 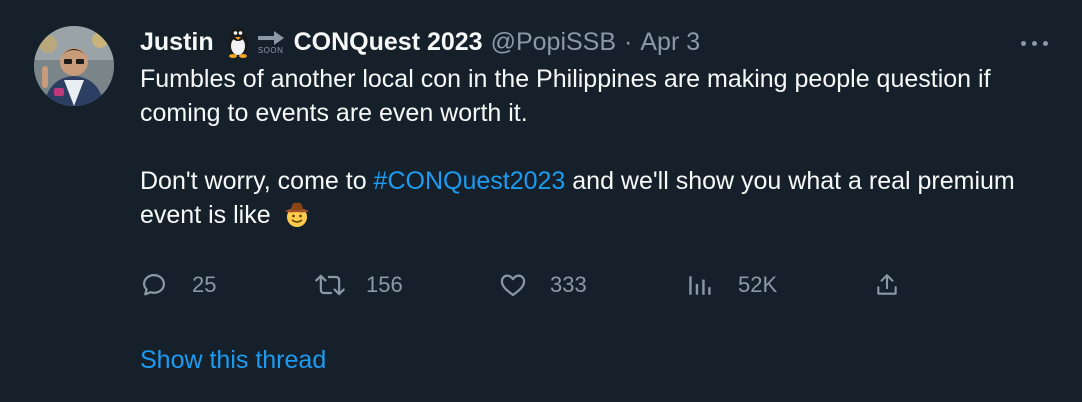 I want to click on avatar, so click(x=74, y=66).